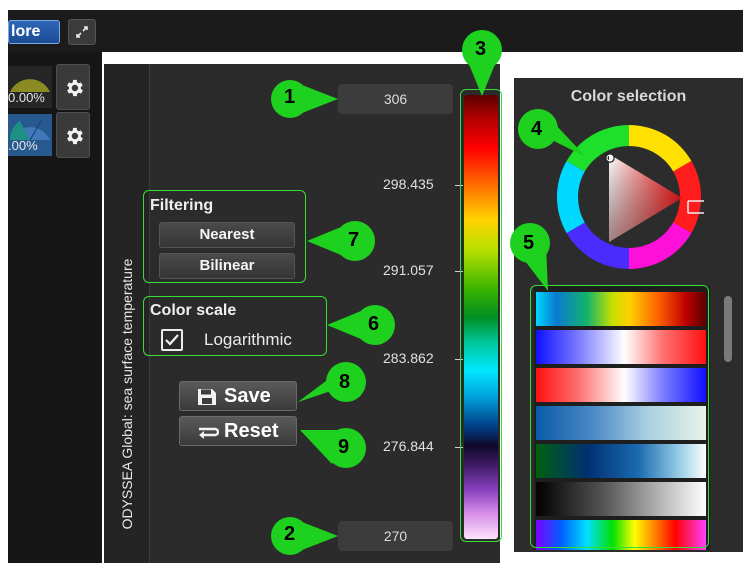 The image size is (743, 563). What do you see at coordinates (628, 96) in the screenshot?
I see `color-selection-title: Color selection` at bounding box center [628, 96].